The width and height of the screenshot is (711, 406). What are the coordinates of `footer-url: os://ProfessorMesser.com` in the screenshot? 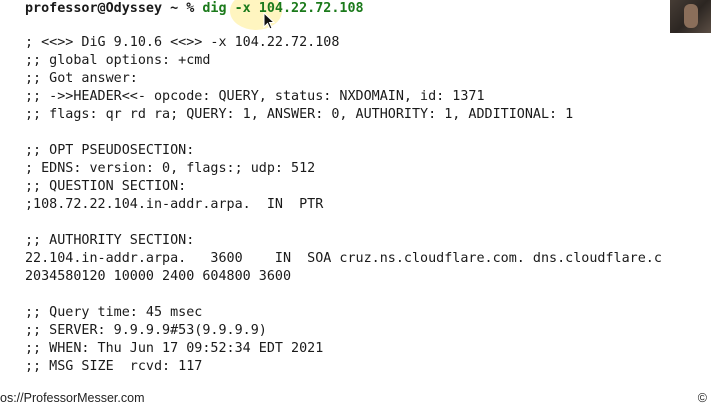 It's located at (72, 398).